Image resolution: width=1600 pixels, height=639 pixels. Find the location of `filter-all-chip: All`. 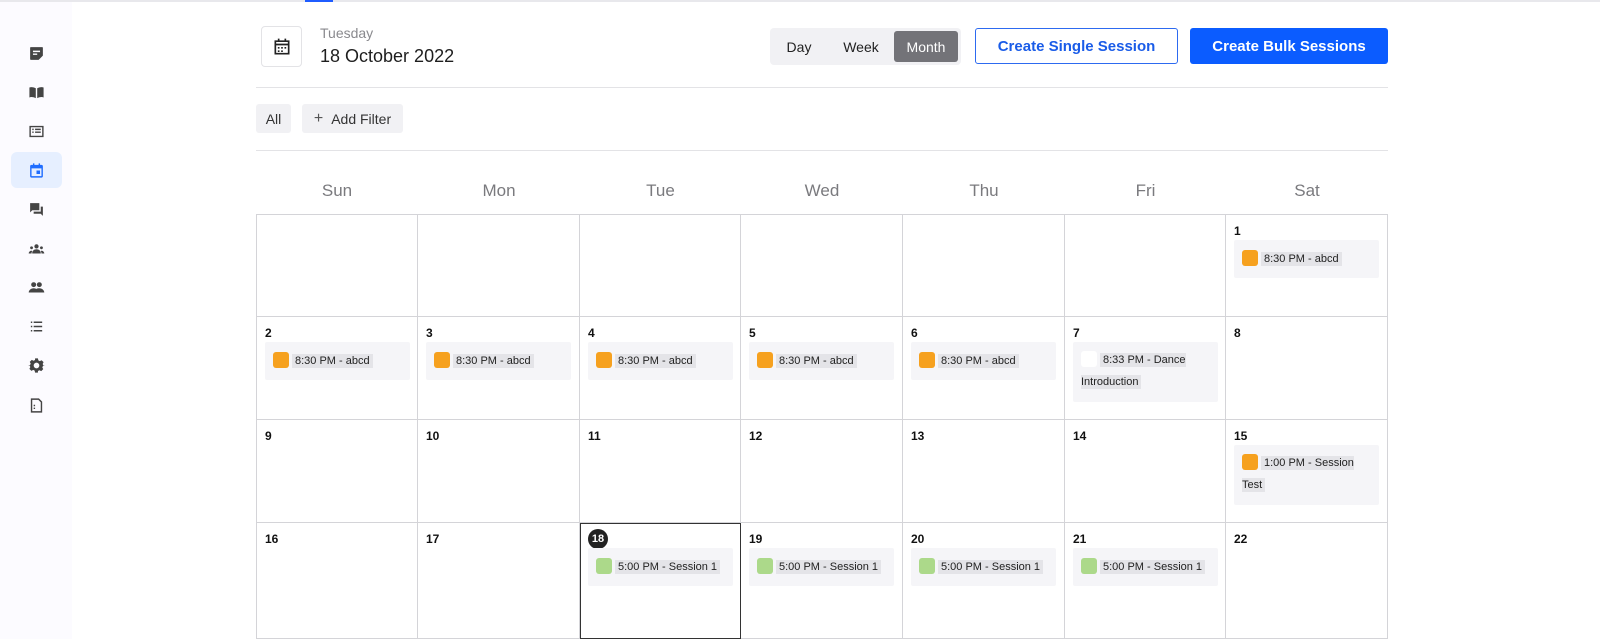

filter-all-chip: All is located at coordinates (273, 118).